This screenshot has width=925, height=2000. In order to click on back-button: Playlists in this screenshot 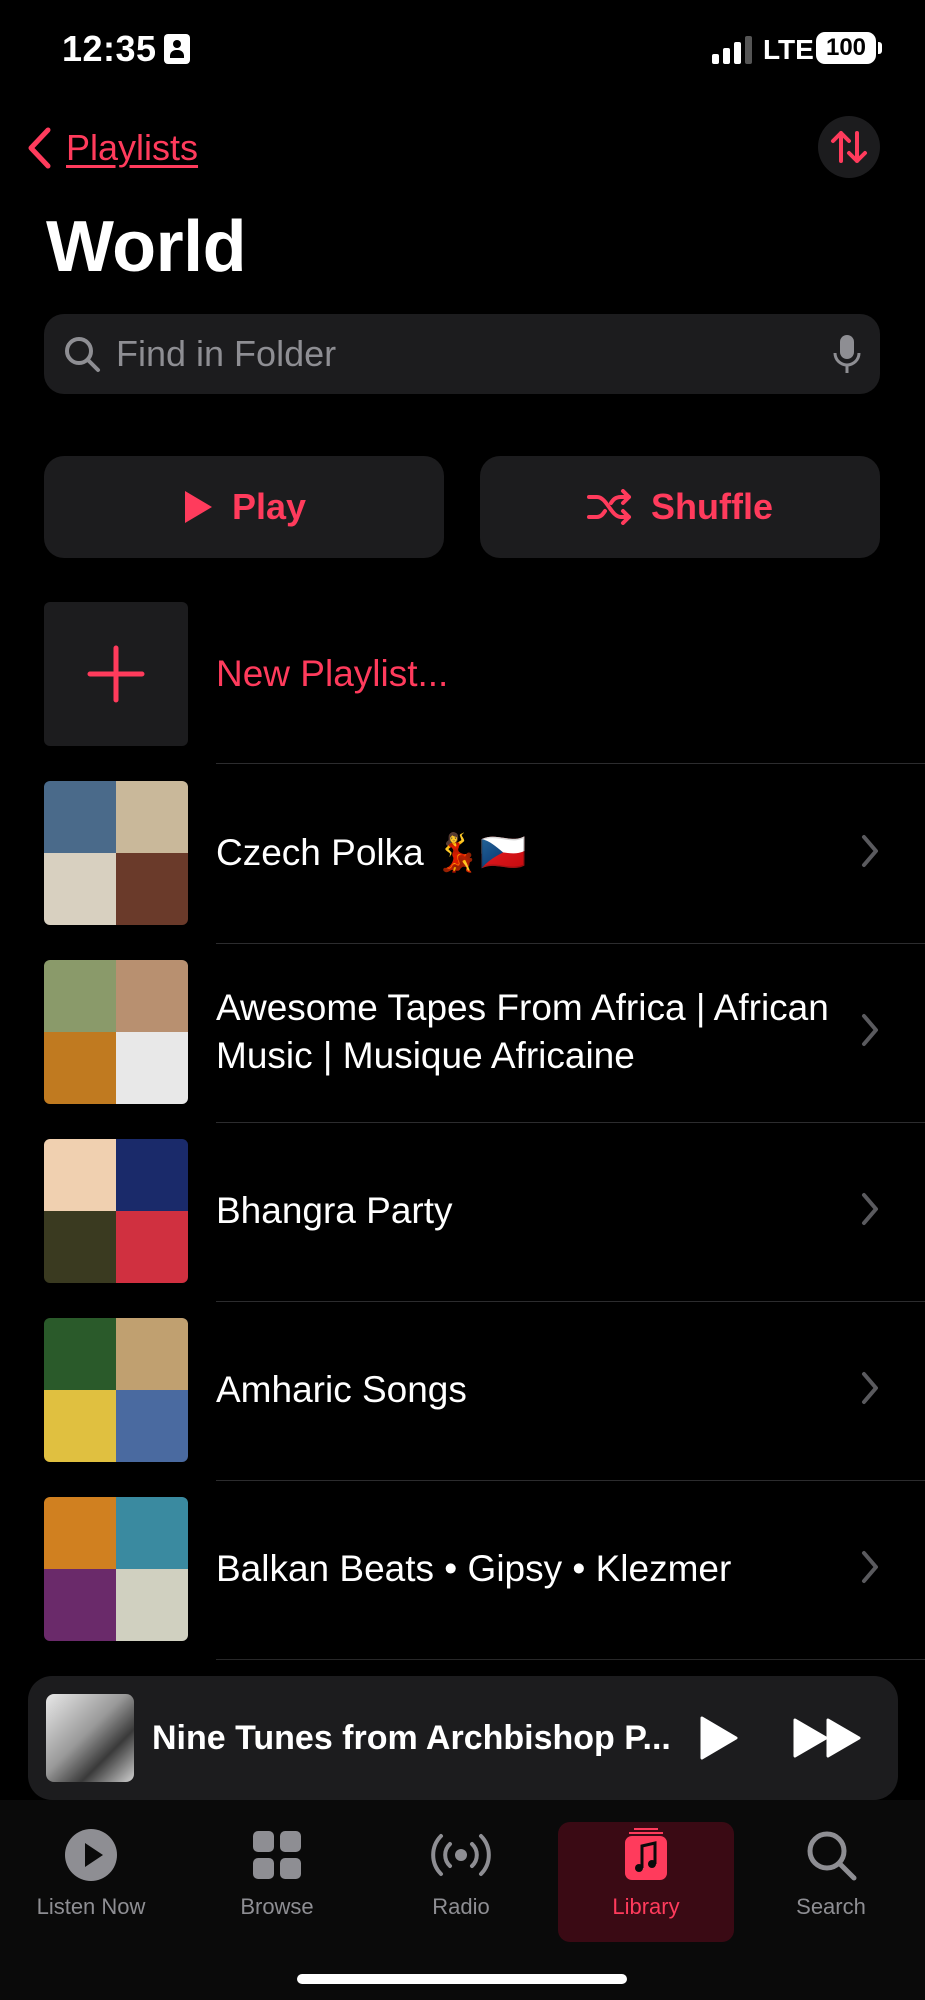, I will do `click(112, 148)`.